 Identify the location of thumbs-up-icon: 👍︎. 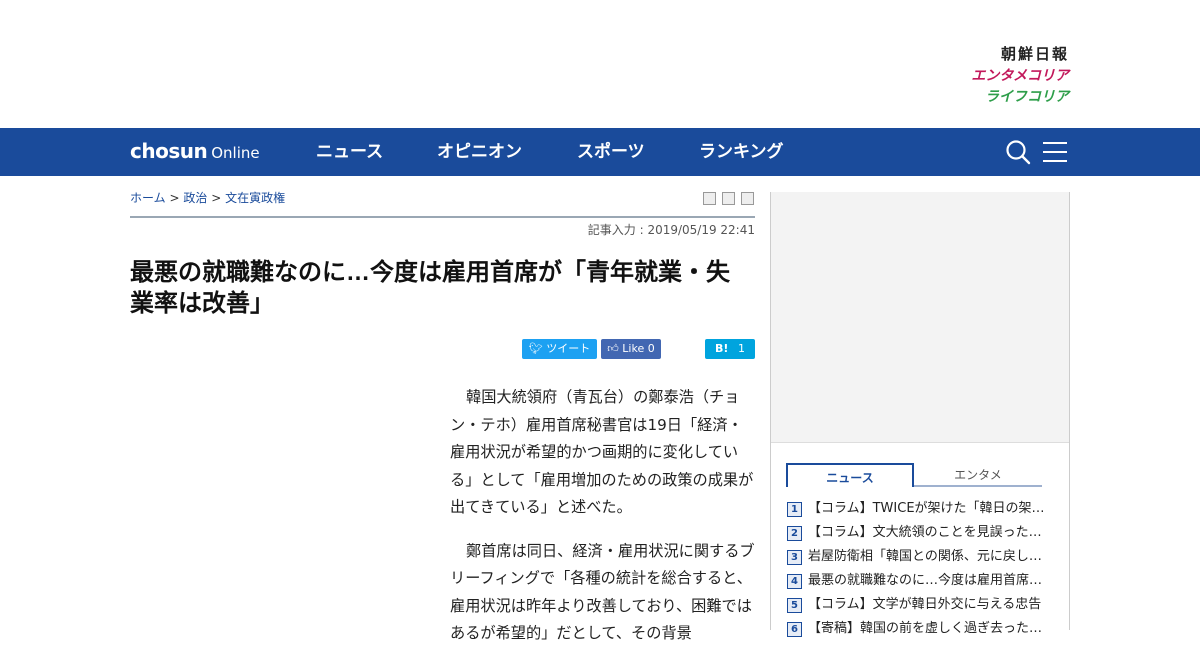
(613, 348).